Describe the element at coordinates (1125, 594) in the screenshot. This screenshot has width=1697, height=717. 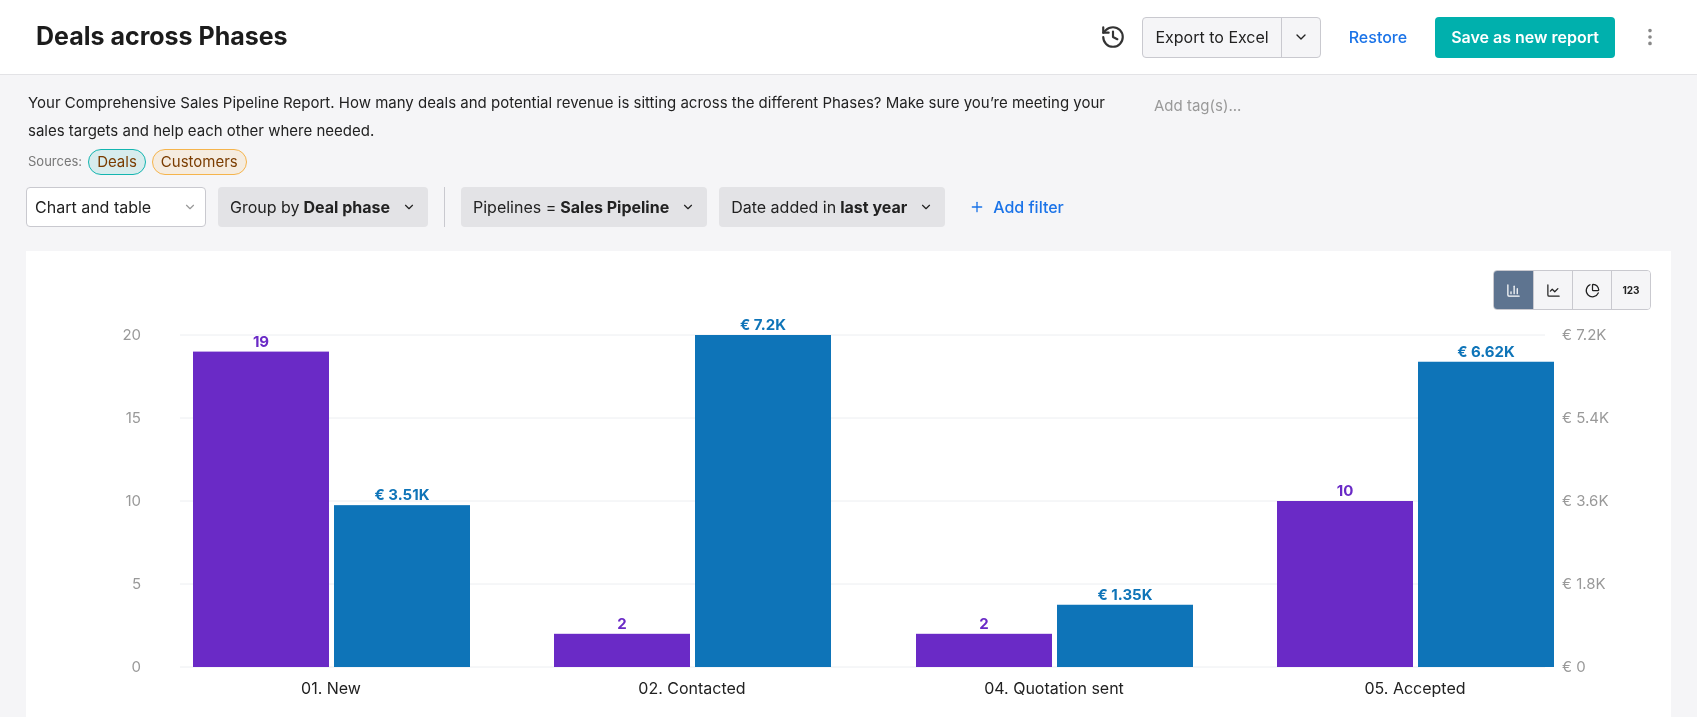
I see `bar-value-label: € 1.35K` at that location.